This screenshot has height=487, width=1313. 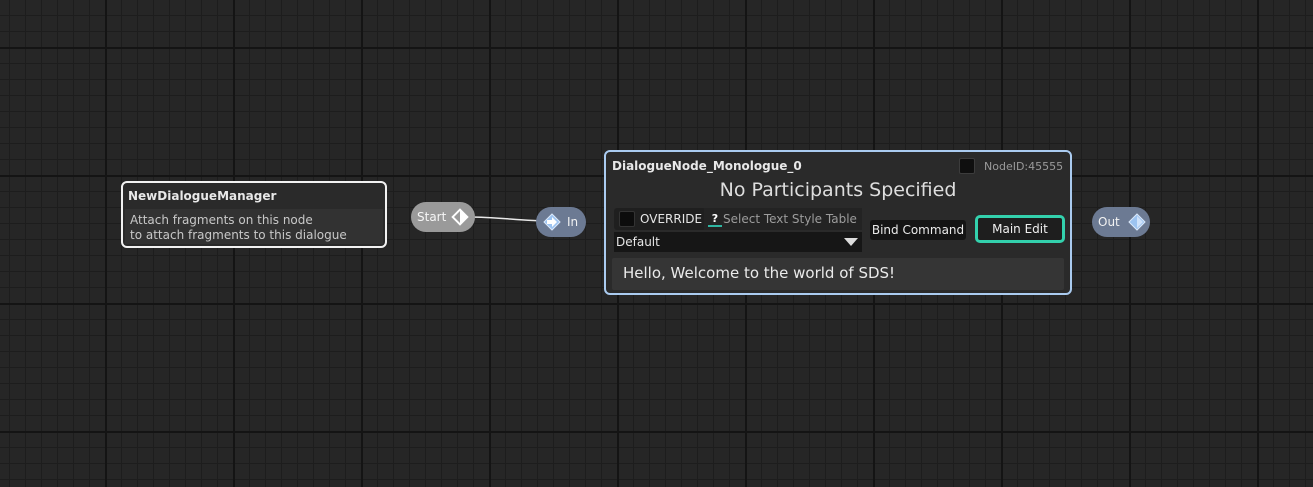 What do you see at coordinates (838, 274) in the screenshot?
I see `dialogue-text-field: Hello, Welcome to the world of SDS!` at bounding box center [838, 274].